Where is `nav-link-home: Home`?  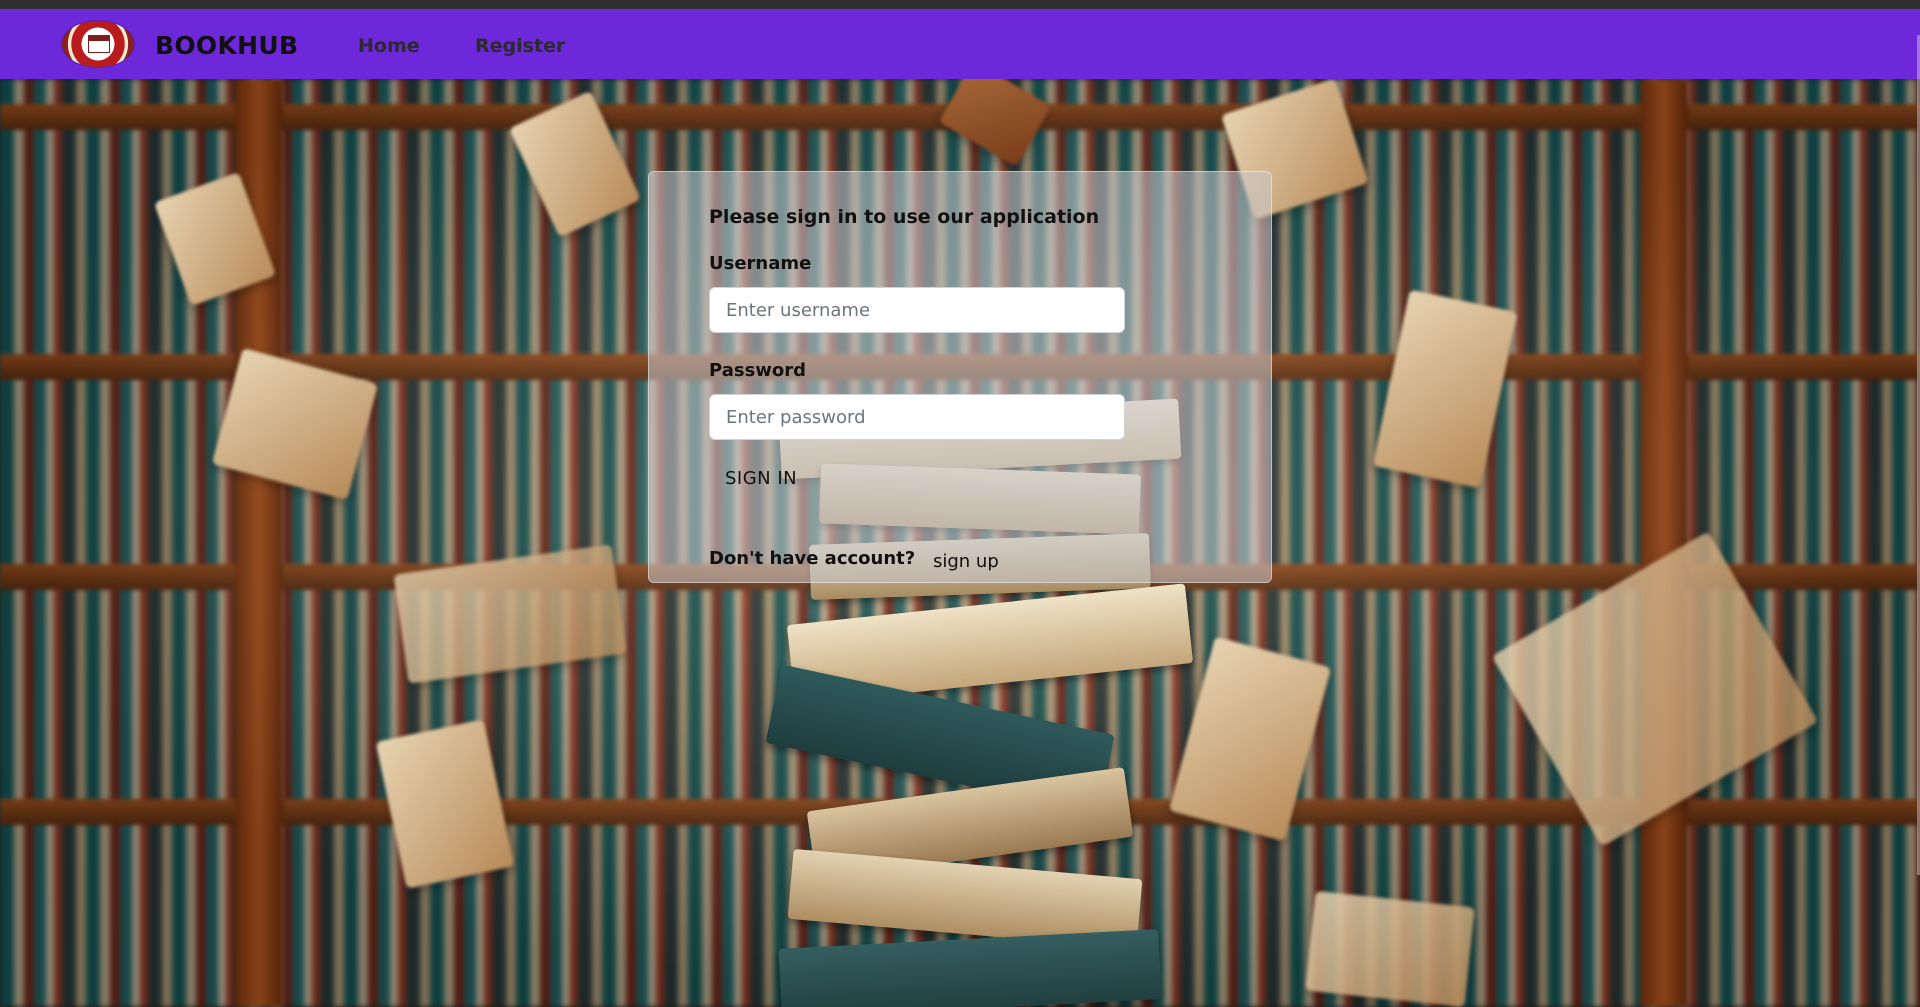
nav-link-home: Home is located at coordinates (389, 46).